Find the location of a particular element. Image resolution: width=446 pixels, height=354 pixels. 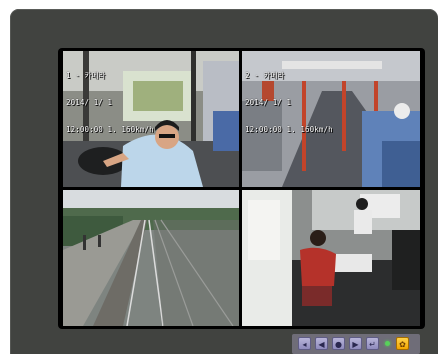

camera-2-date: 2014/ 1/ 1 is located at coordinates (268, 102).